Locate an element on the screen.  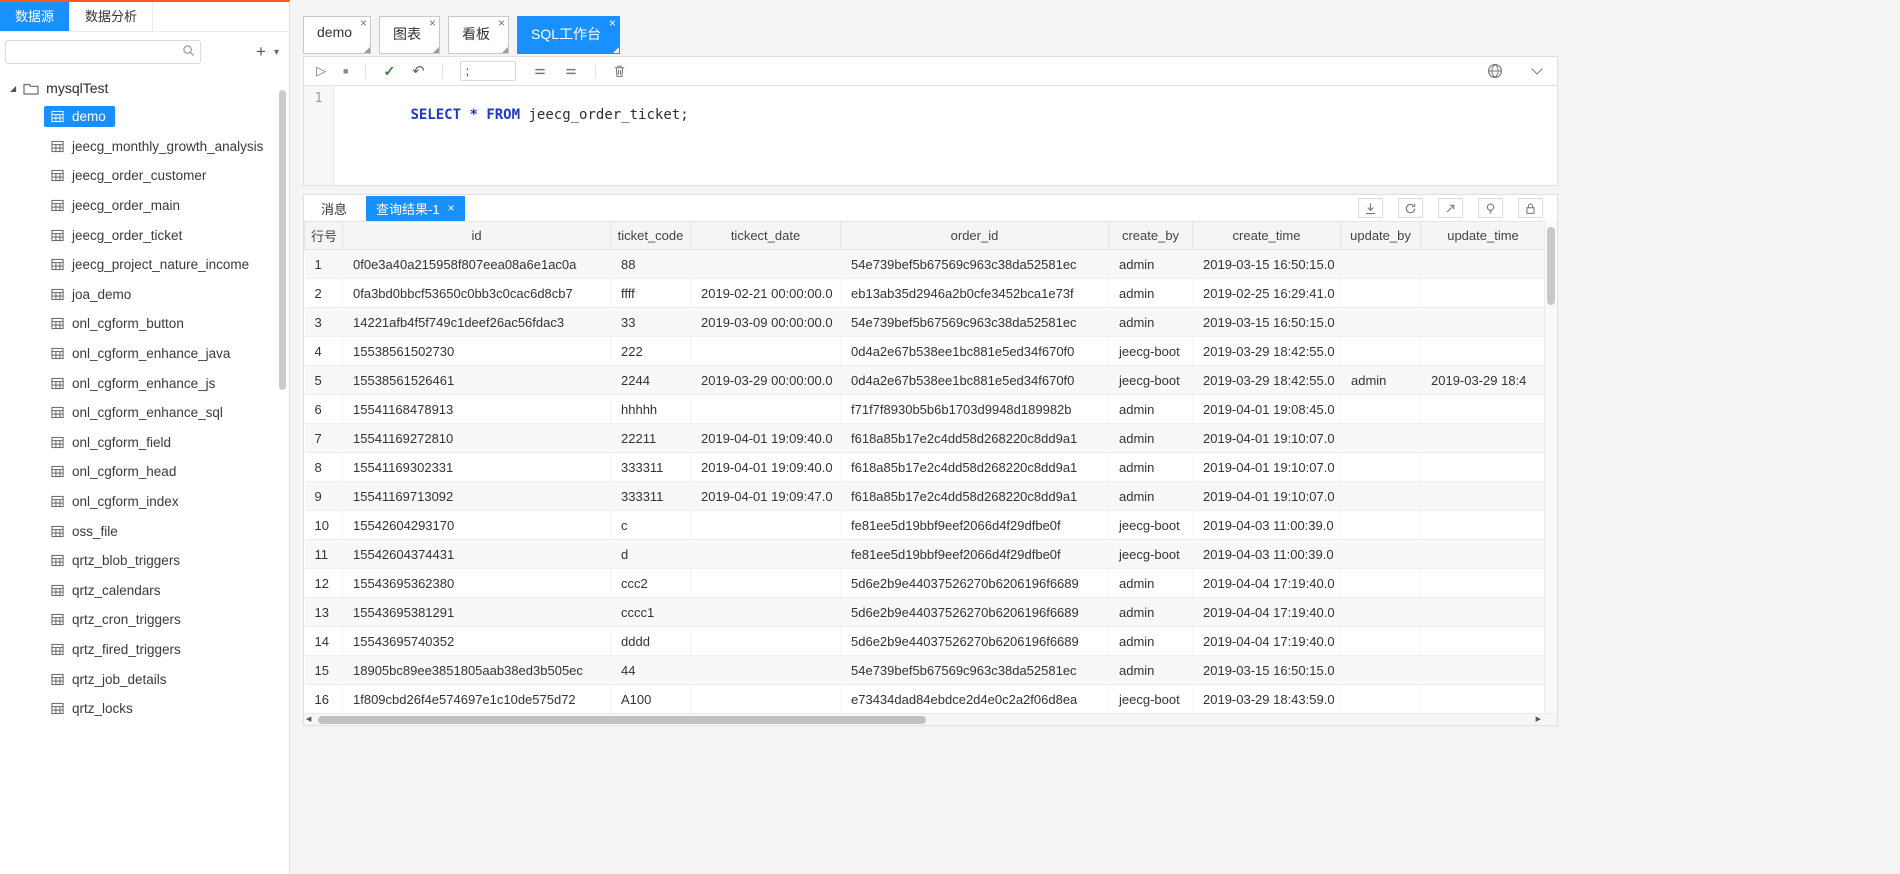
tree-item: onl_cgform_field is located at coordinates (144, 443).